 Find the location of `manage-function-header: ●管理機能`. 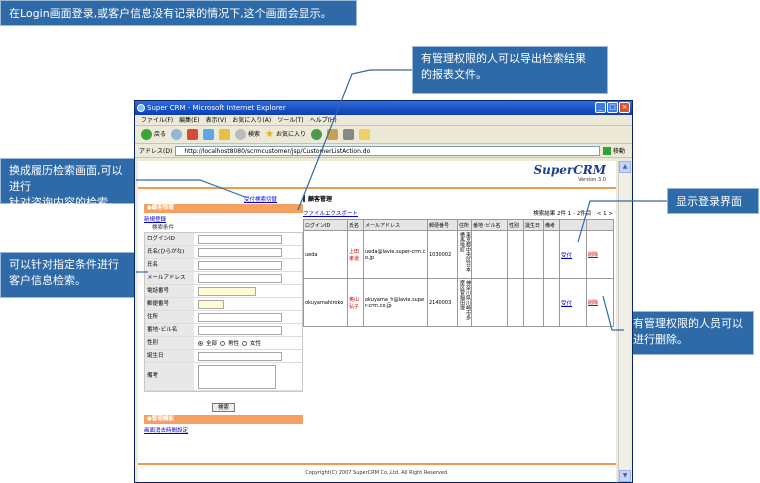

manage-function-header: ●管理機能 is located at coordinates (223, 419).